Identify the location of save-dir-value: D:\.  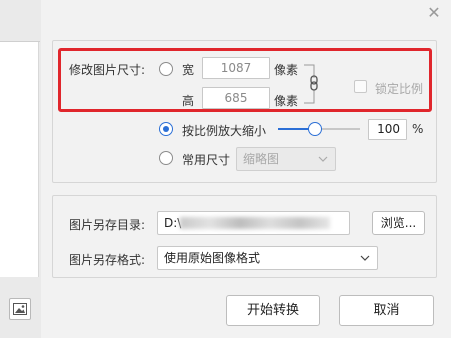
(173, 223).